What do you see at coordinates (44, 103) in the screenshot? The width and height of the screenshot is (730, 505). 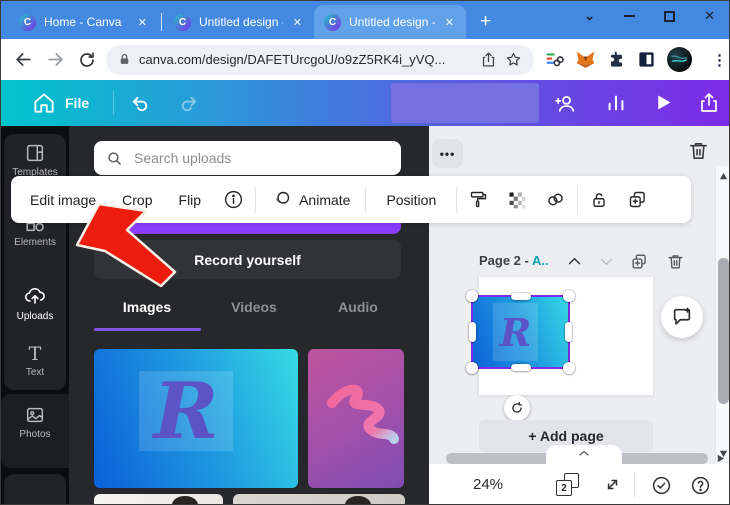 I see `home-icon` at bounding box center [44, 103].